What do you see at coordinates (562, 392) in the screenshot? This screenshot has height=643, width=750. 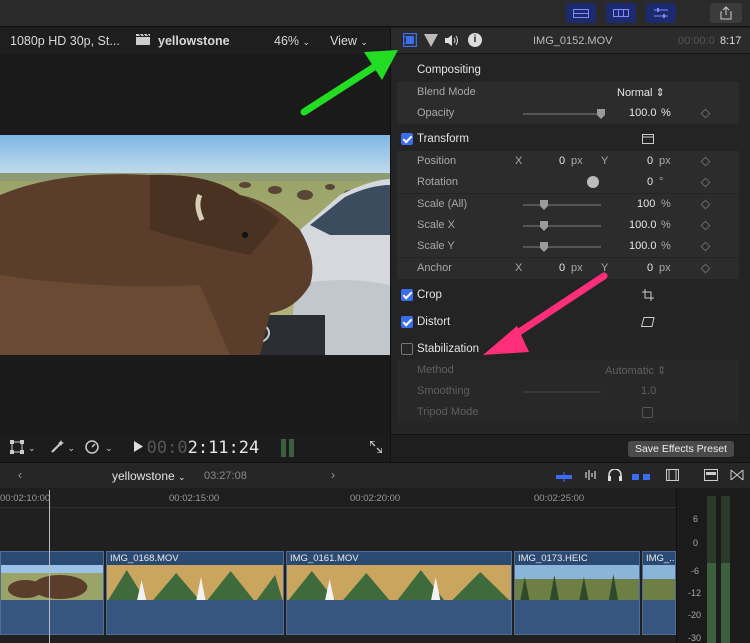 I see `smoothing-slider` at bounding box center [562, 392].